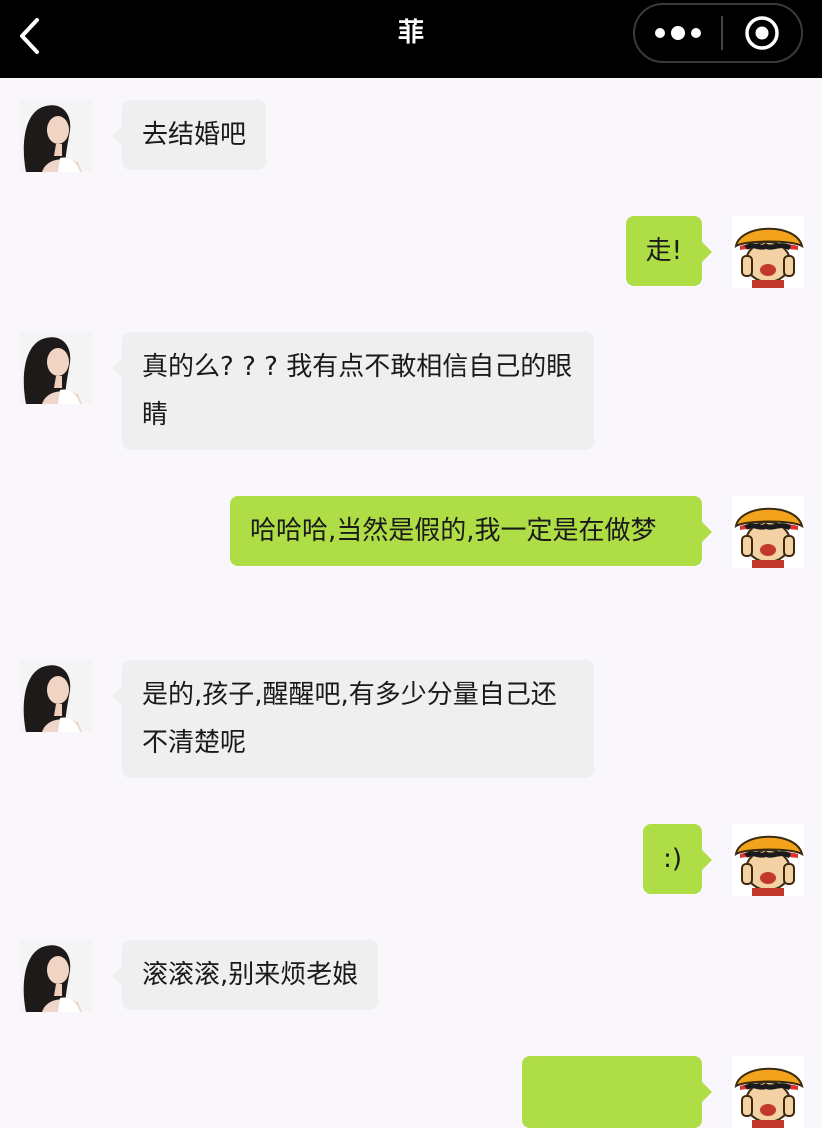 The image size is (822, 1128). What do you see at coordinates (189, 135) in the screenshot?
I see `message-bubble: 去结婚吧` at bounding box center [189, 135].